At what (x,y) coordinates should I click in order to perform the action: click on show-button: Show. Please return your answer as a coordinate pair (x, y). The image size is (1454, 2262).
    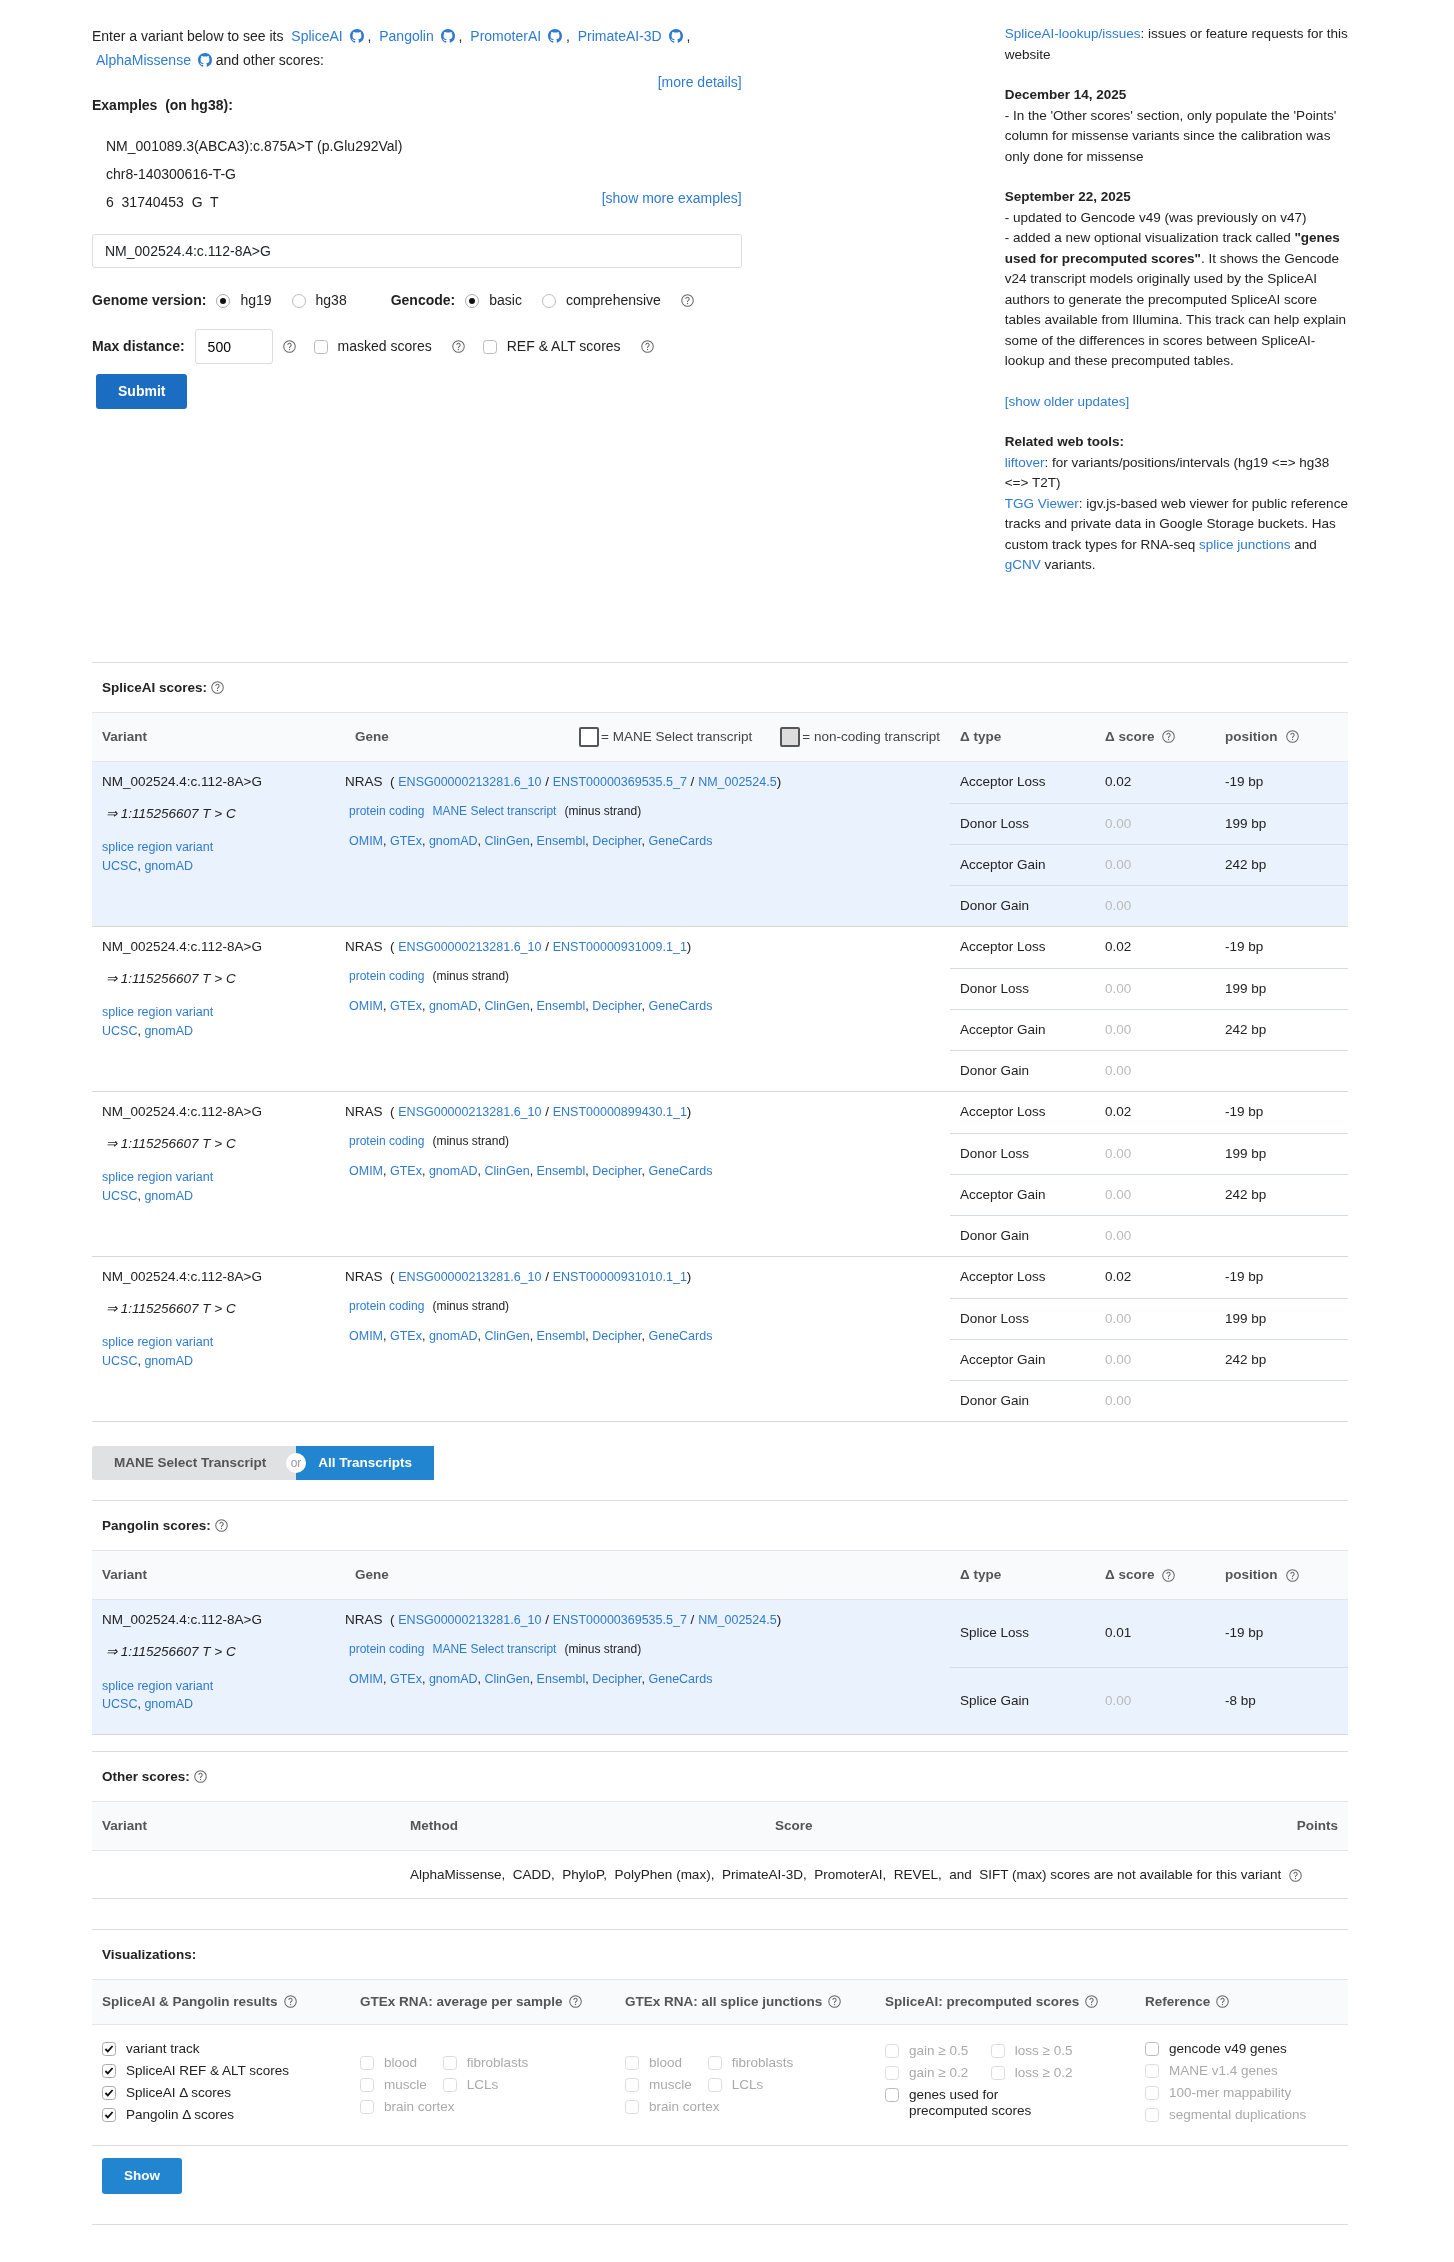
    Looking at the image, I should click on (142, 2175).